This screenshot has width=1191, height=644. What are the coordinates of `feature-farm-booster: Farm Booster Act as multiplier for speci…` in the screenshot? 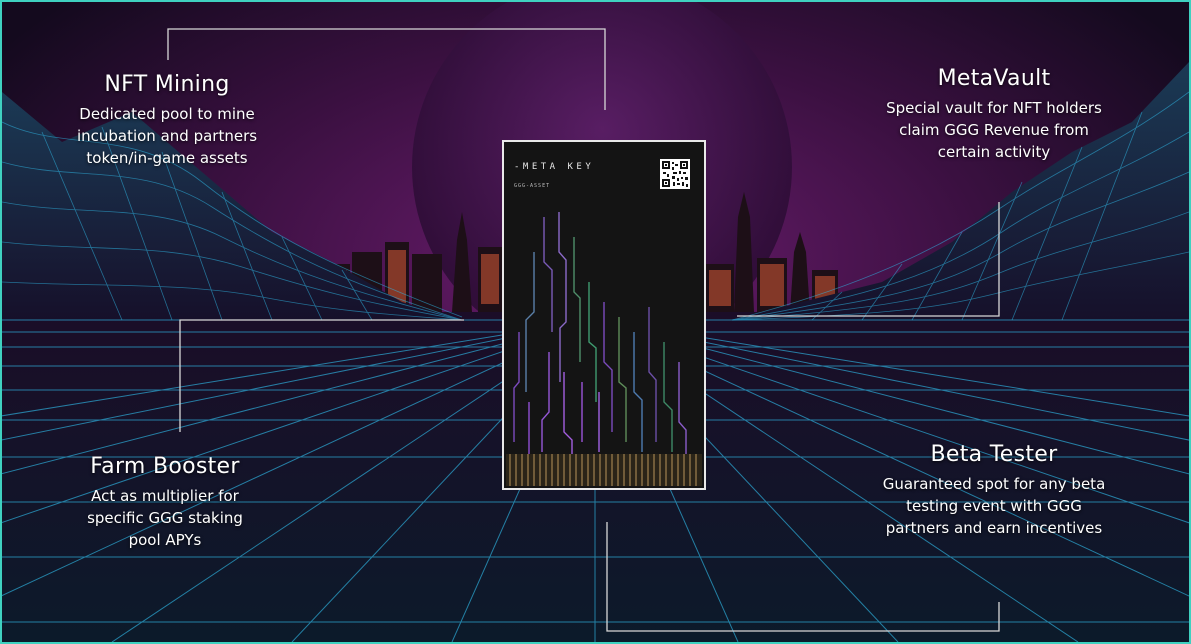 It's located at (165, 502).